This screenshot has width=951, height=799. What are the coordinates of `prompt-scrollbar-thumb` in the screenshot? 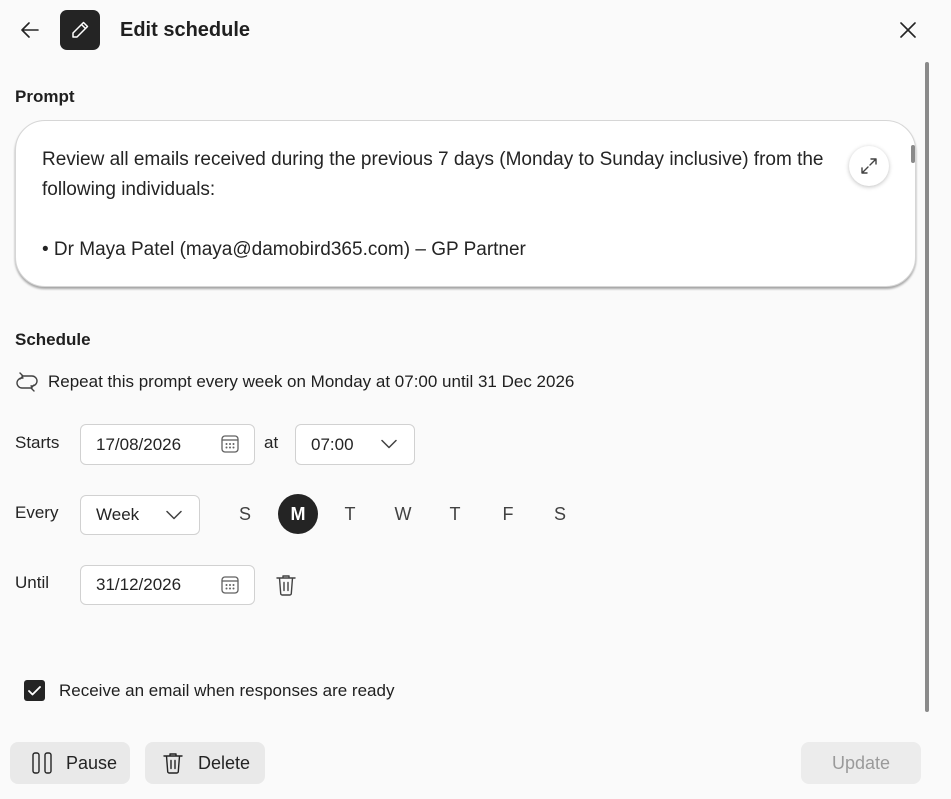 It's located at (913, 154).